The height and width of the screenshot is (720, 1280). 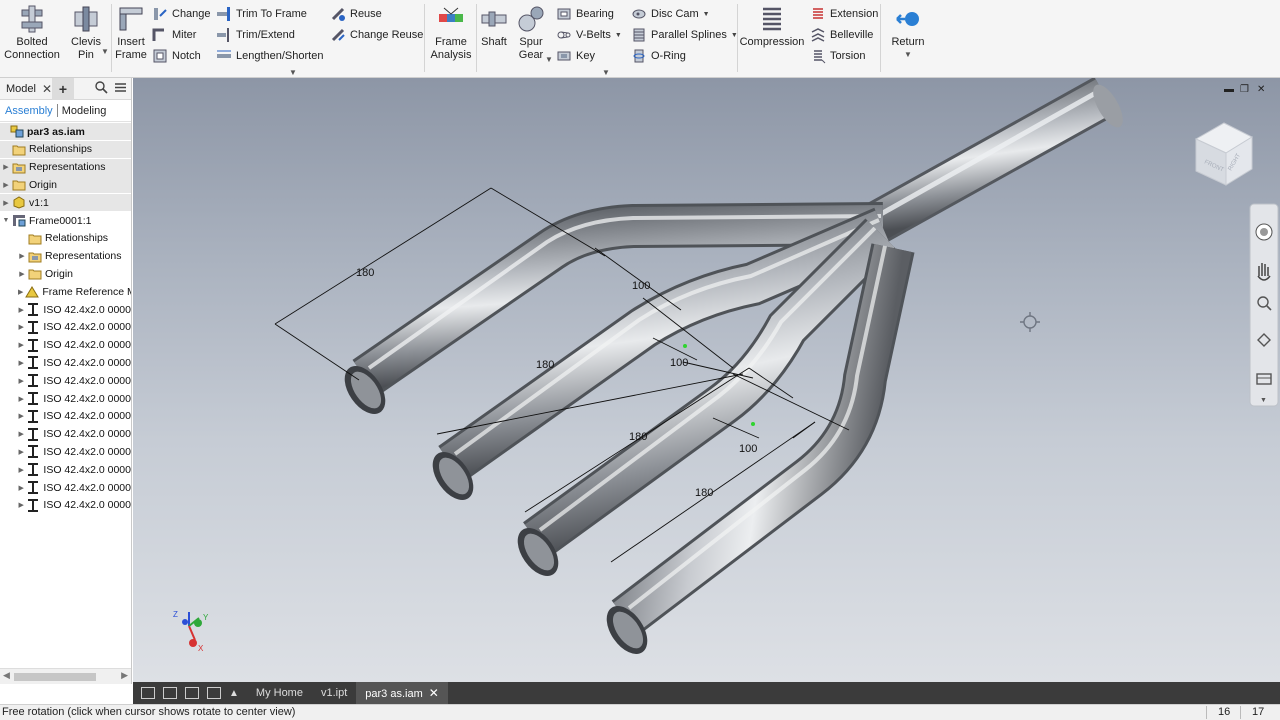 I want to click on frame-panel-expand-icon: ▼, so click(x=293, y=72).